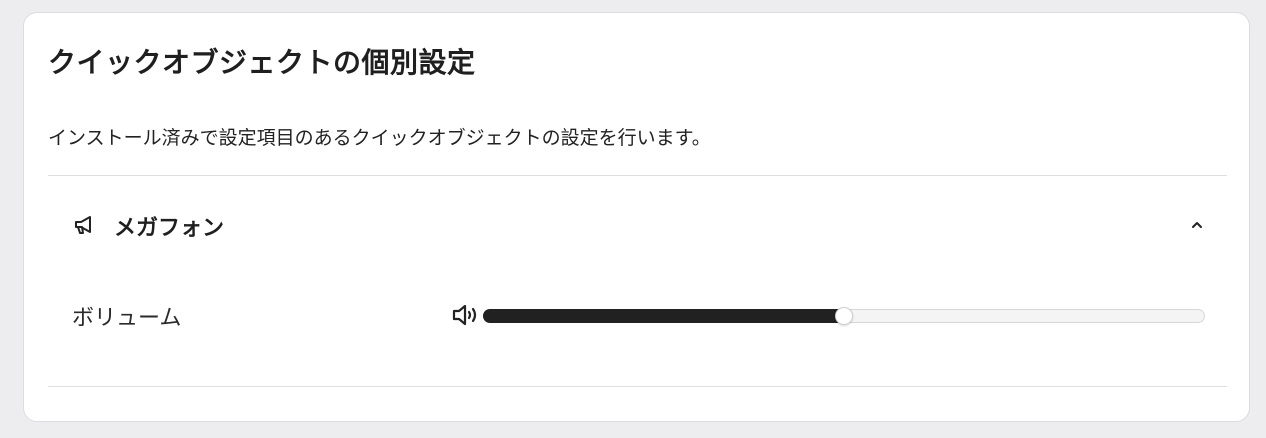  What do you see at coordinates (262, 62) in the screenshot?
I see `page-title: クイックオブジェクトの個別設定` at bounding box center [262, 62].